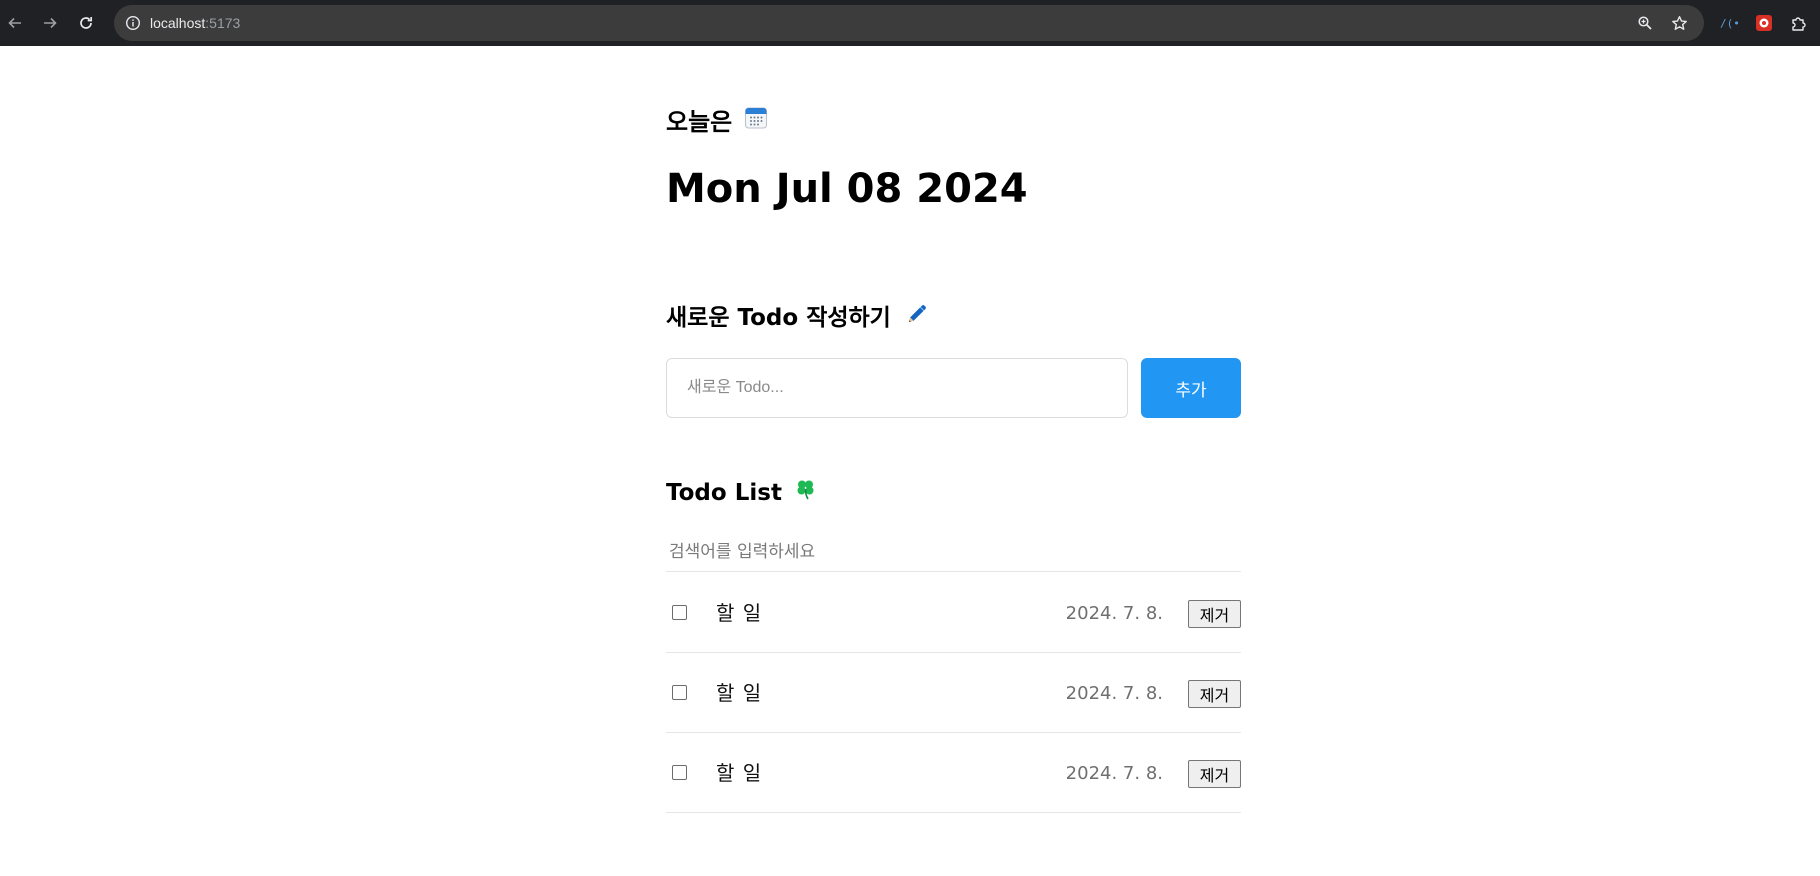 Image resolution: width=1820 pixels, height=876 pixels. What do you see at coordinates (50, 23) in the screenshot?
I see `forward-arrow-icon` at bounding box center [50, 23].